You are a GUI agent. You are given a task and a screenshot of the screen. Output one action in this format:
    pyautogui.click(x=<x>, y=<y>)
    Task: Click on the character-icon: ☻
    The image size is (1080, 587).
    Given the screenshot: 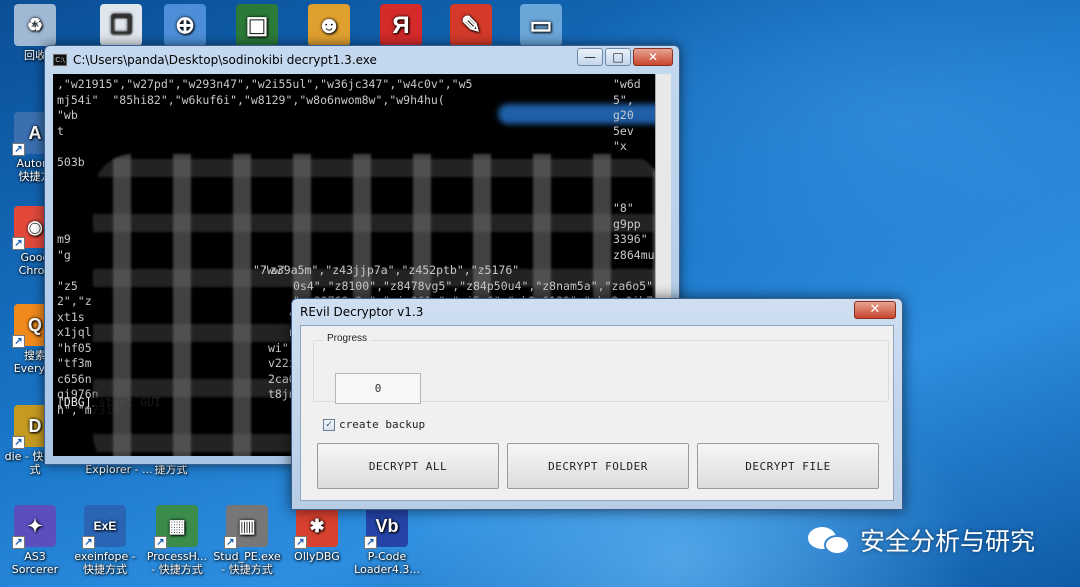 What is the action you would take?
    pyautogui.click(x=329, y=25)
    